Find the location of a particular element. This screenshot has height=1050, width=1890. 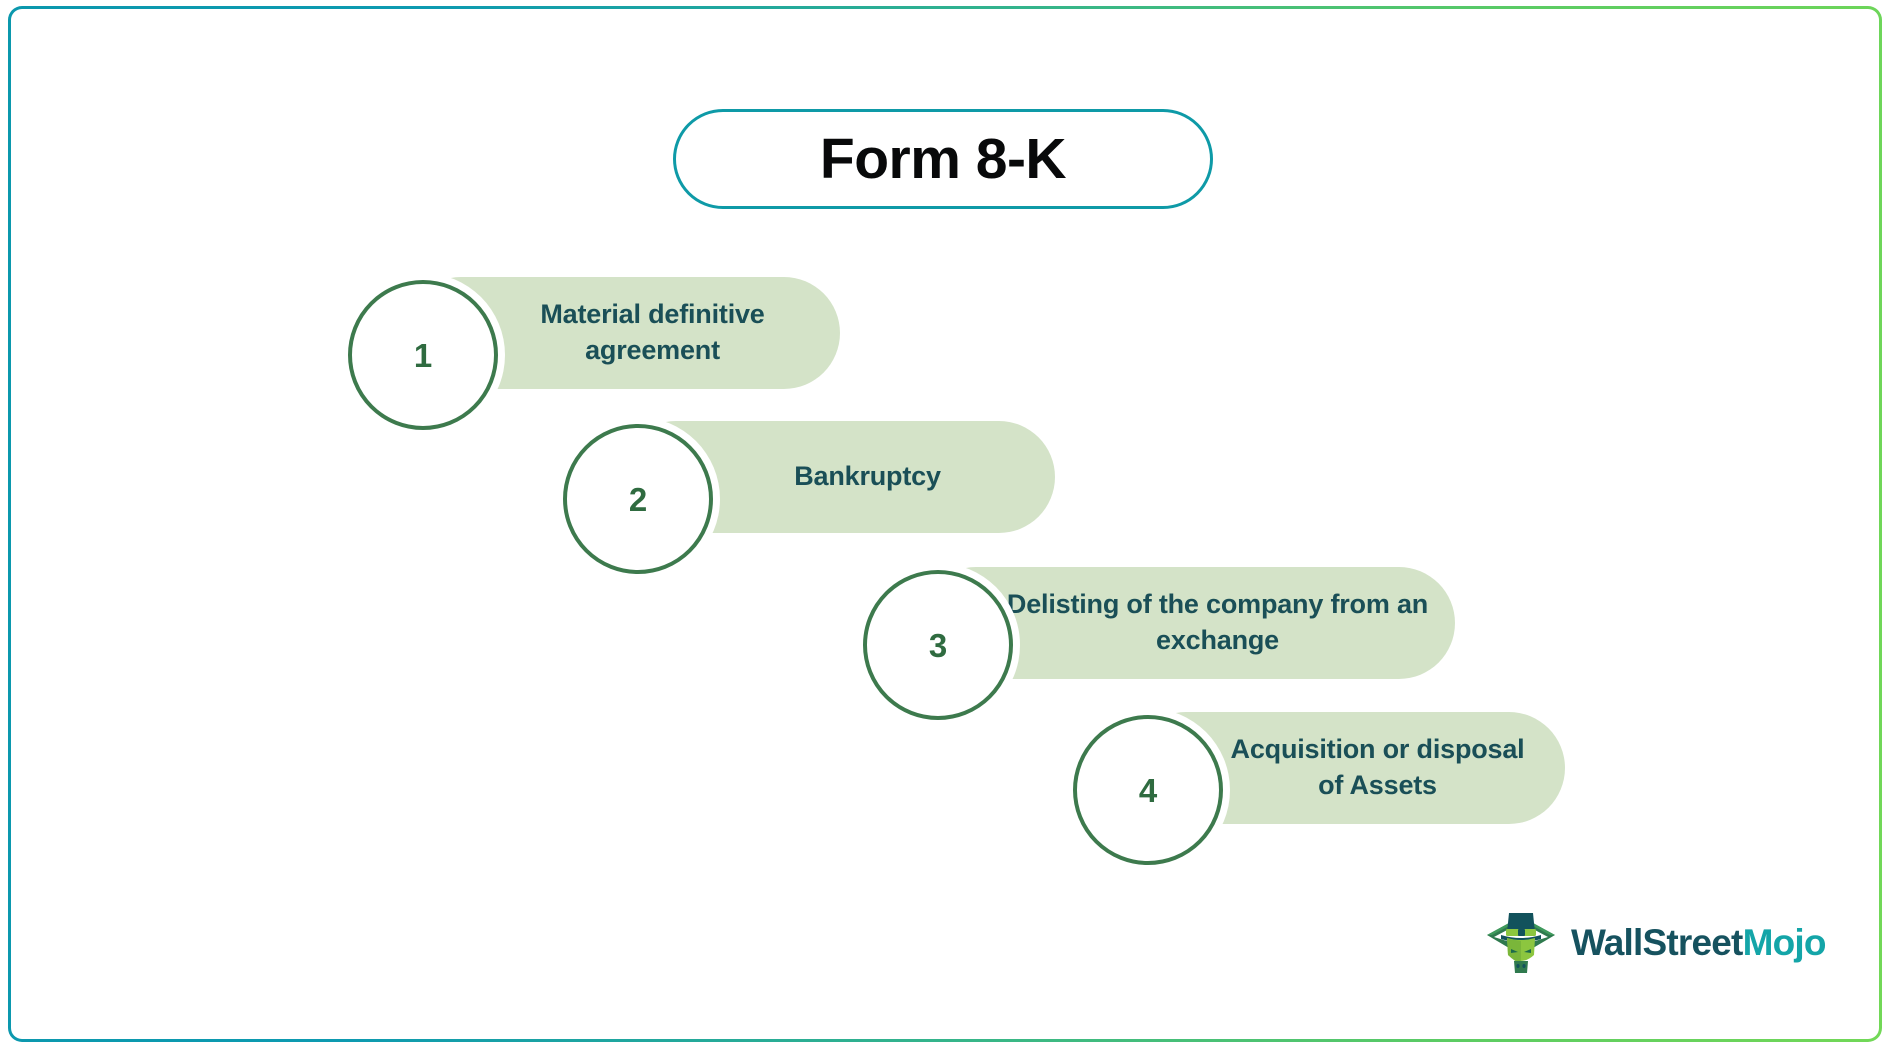

step-circle-4: 4 is located at coordinates (1148, 790).